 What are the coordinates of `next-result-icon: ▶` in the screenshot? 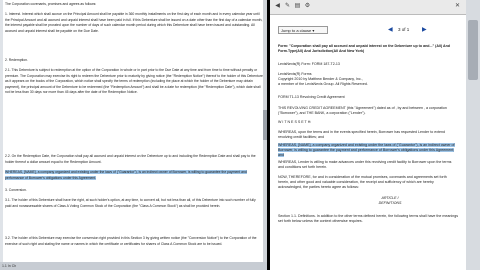 It's located at (424, 30).